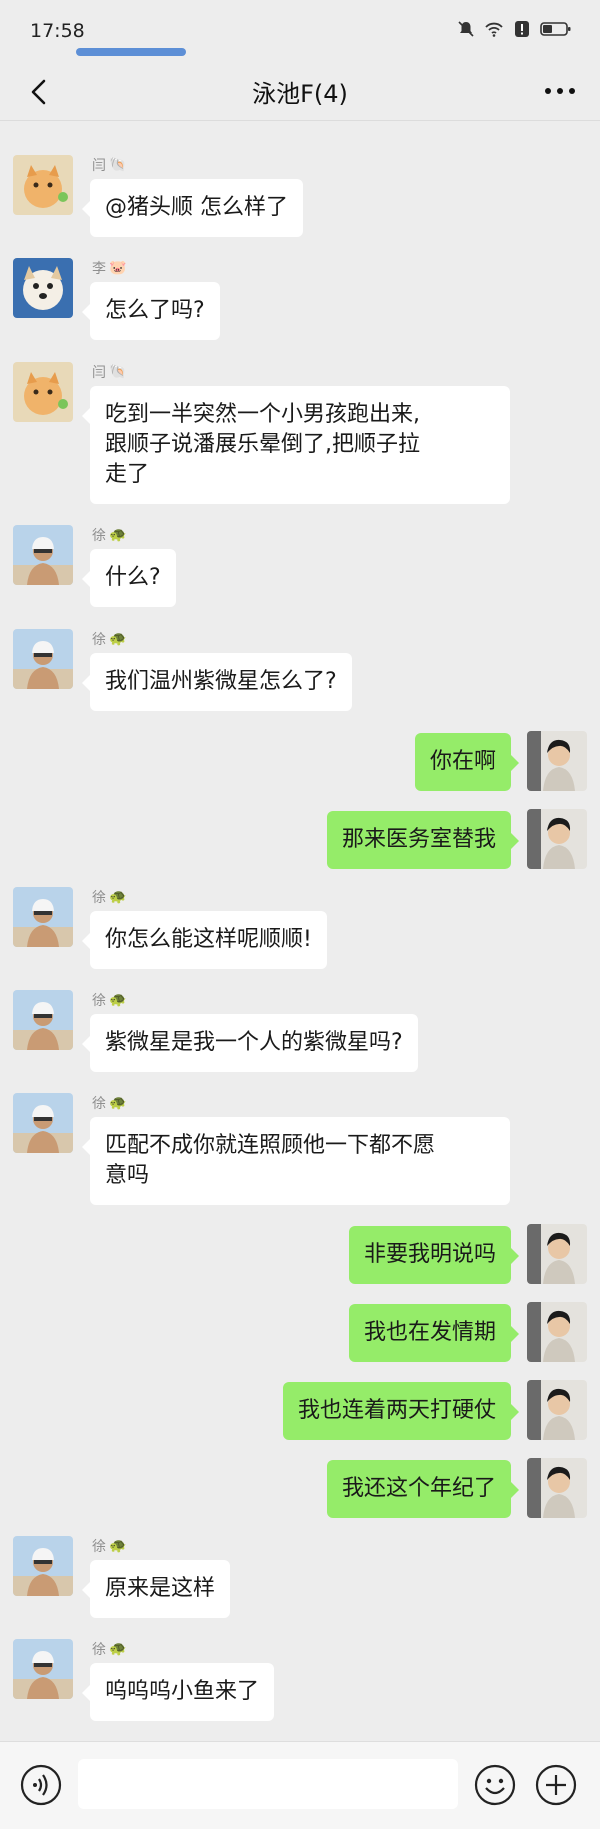 Image resolution: width=600 pixels, height=1829 pixels. I want to click on outgoing-message-bubble: 非要我明说吗, so click(434, 1255).